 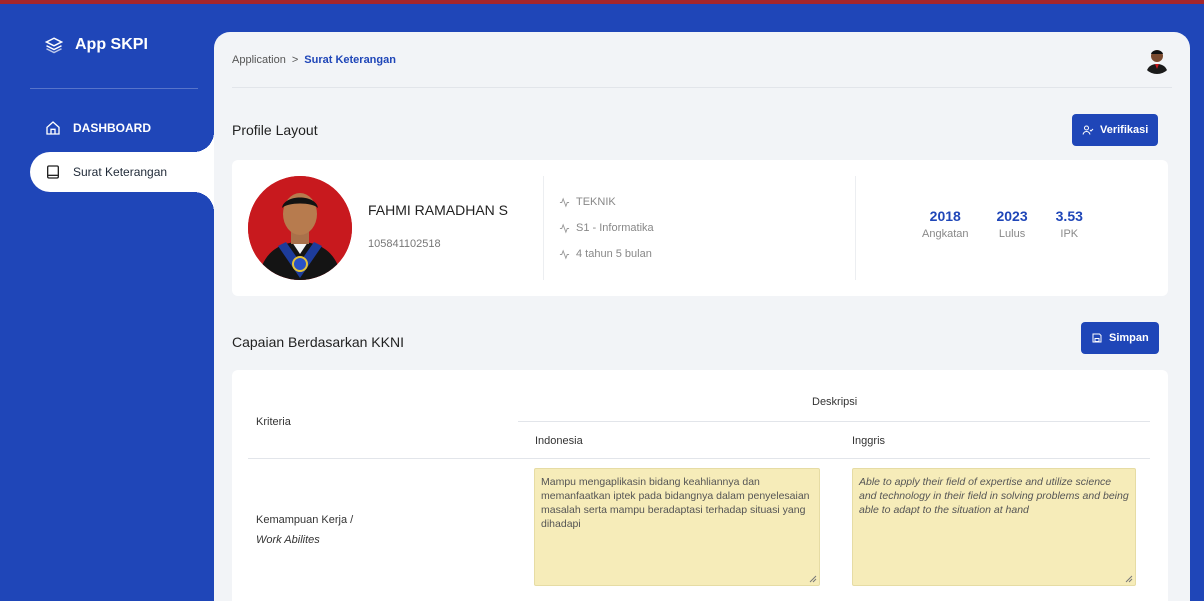 I want to click on stat-angkatan: 2018 Angkatan, so click(x=945, y=224).